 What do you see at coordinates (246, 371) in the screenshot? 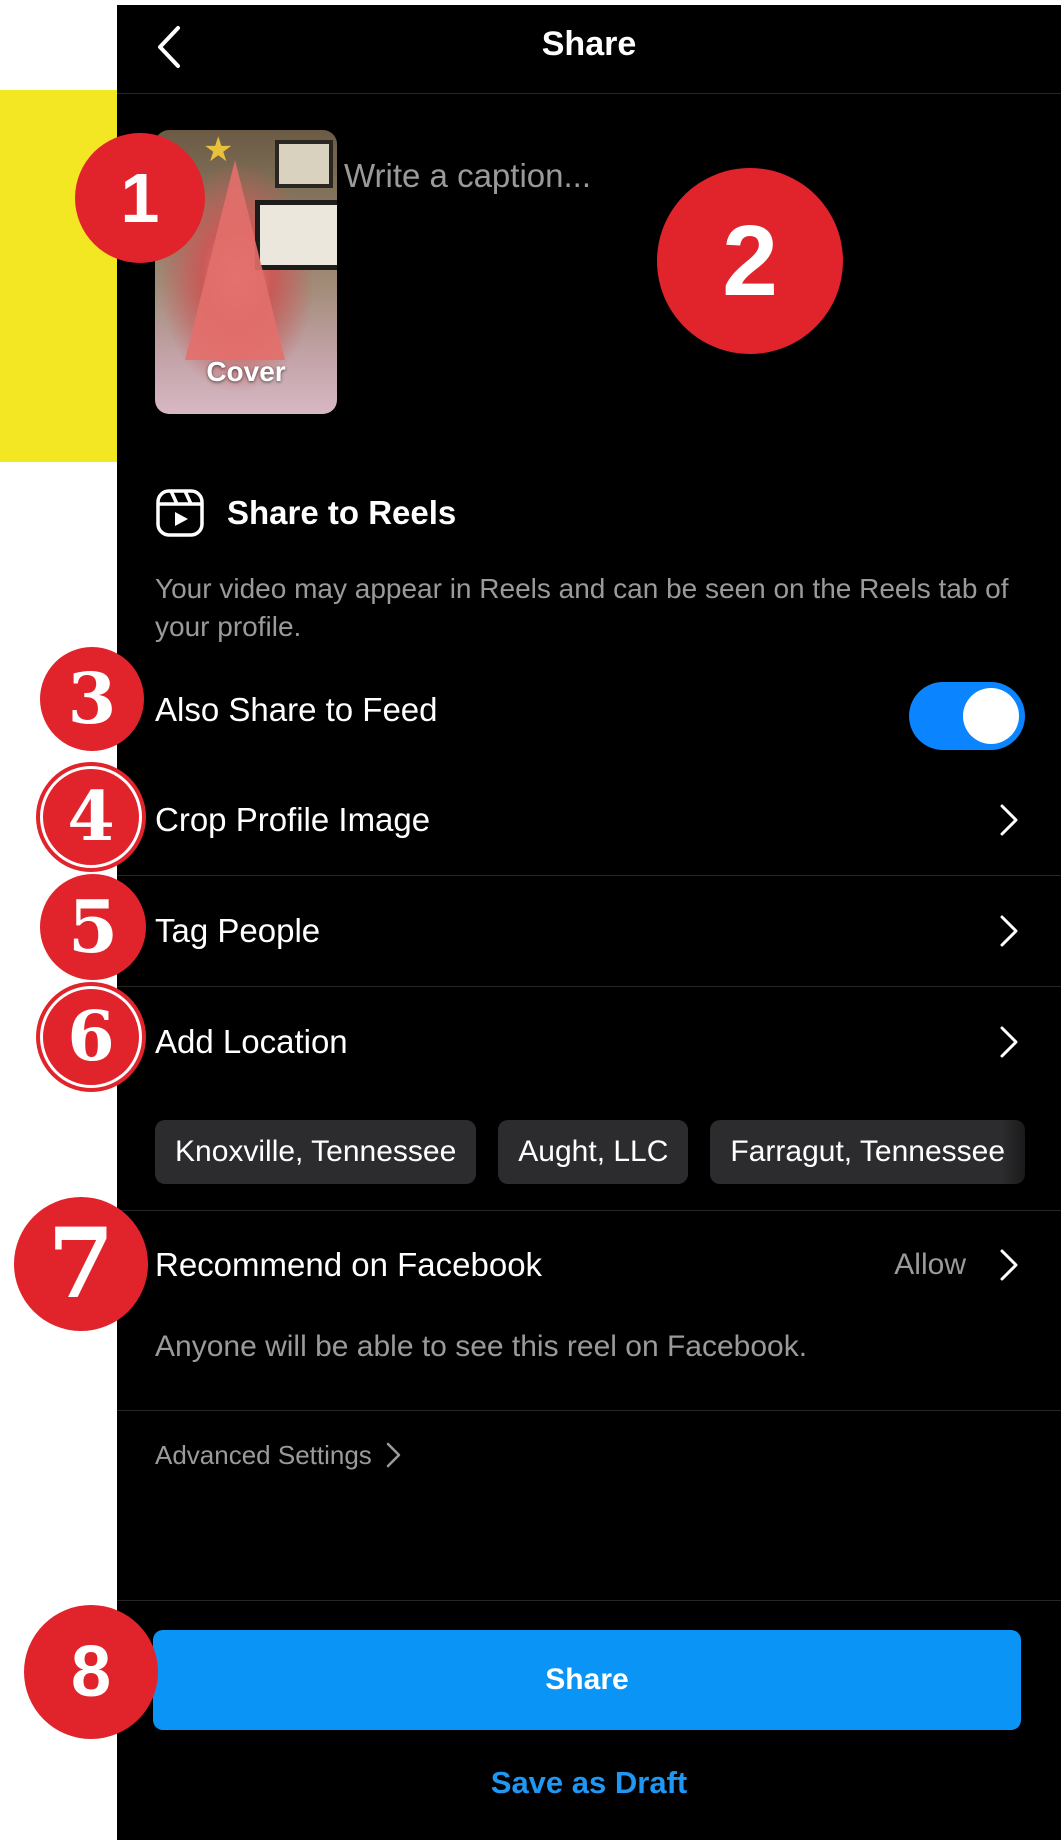
I see `cover-label: Cover` at bounding box center [246, 371].